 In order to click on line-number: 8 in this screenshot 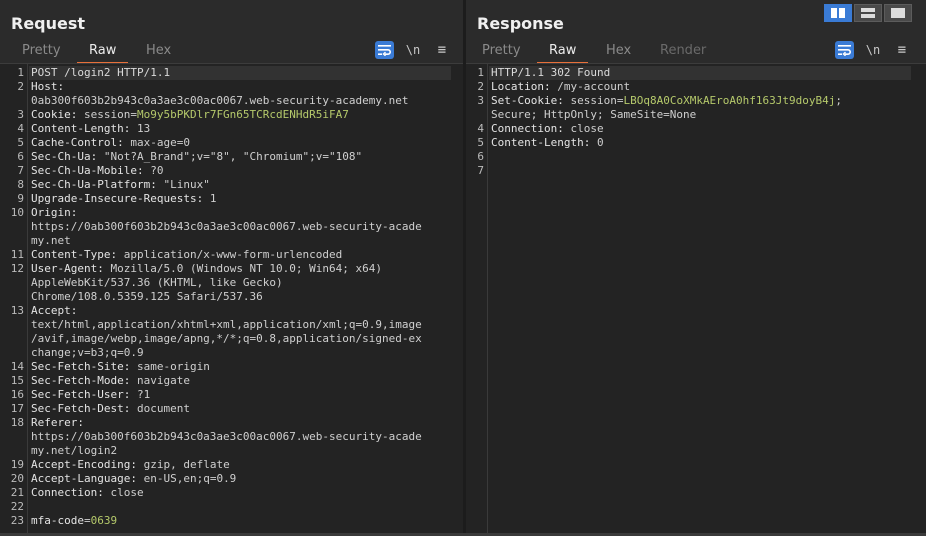, I will do `click(20, 184)`.